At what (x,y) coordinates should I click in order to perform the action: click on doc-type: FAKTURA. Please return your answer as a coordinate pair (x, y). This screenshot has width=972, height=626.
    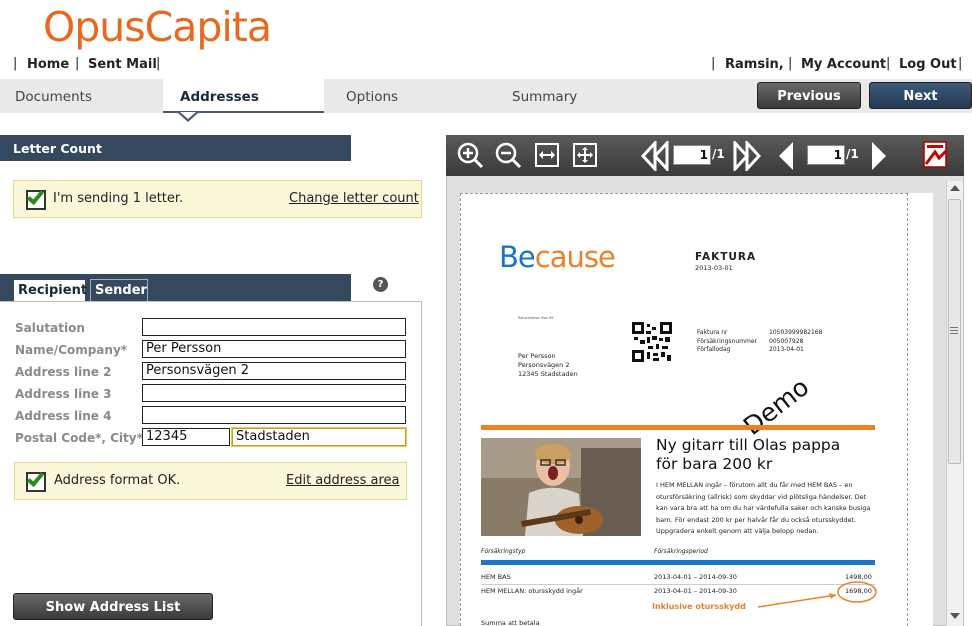
    Looking at the image, I should click on (726, 257).